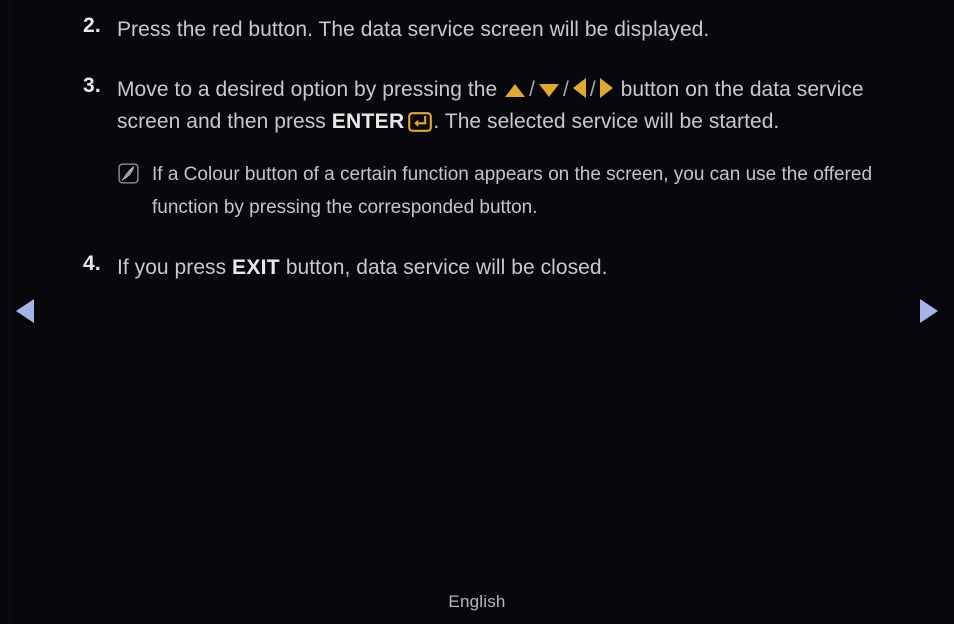 Image resolution: width=954 pixels, height=624 pixels. Describe the element at coordinates (368, 121) in the screenshot. I see `enter-button-label: ENTER` at that location.